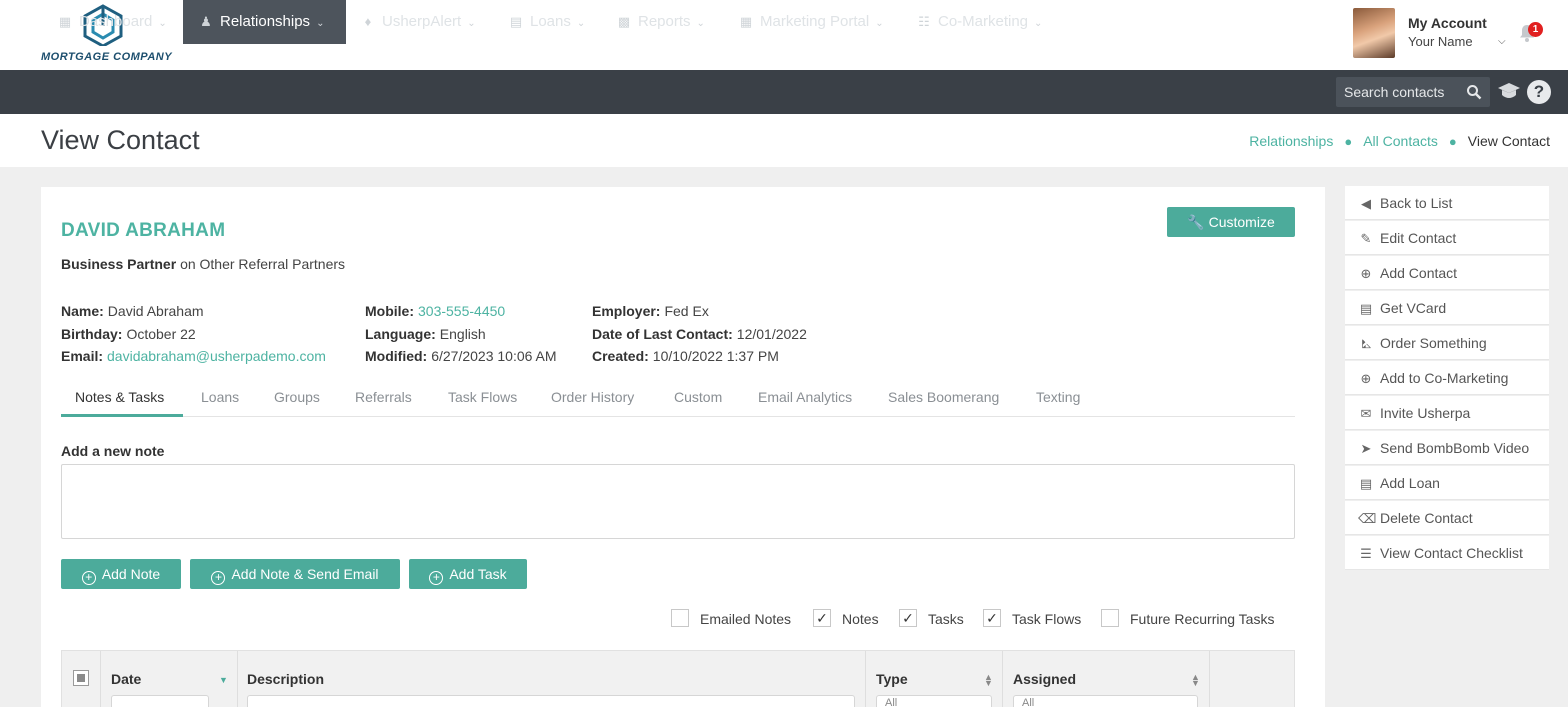 This screenshot has width=1568, height=707. Describe the element at coordinates (663, 22) in the screenshot. I see `nav-reports: ▩ Reports ⌄` at that location.